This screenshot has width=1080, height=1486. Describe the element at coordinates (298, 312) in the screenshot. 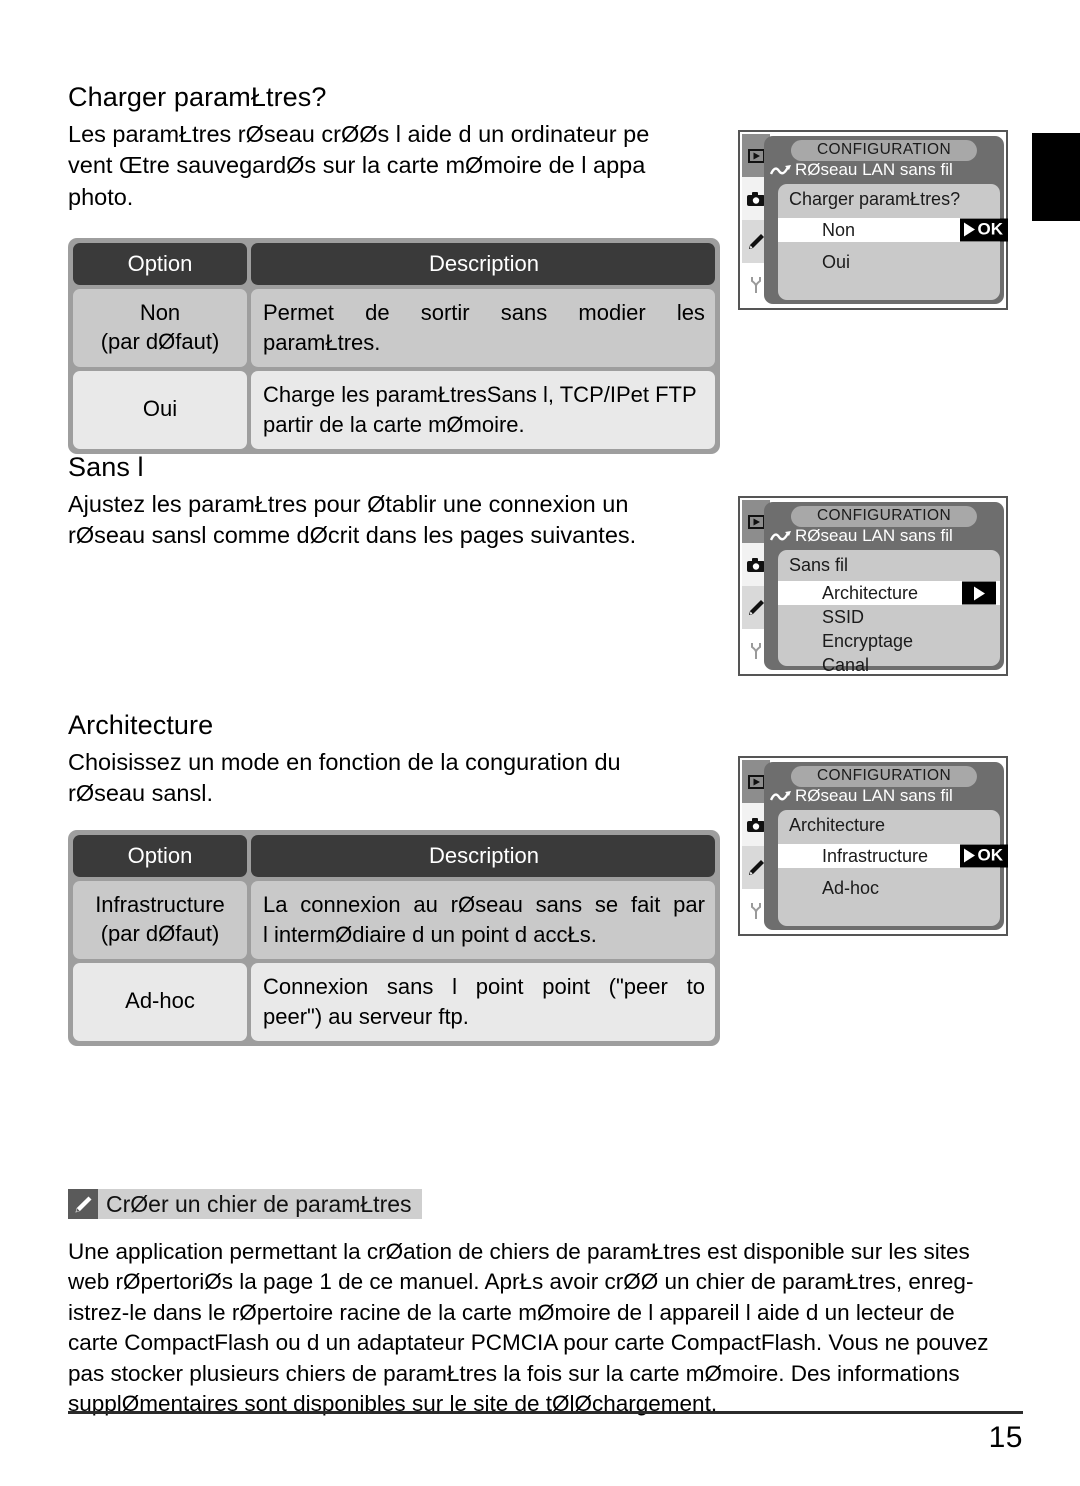

I see `desc-word: Permet` at that location.